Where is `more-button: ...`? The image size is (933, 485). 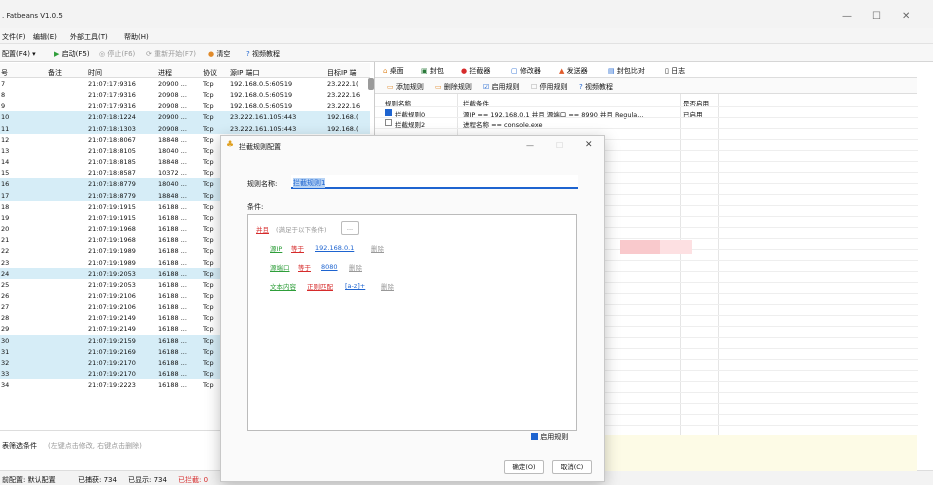 more-button: ... is located at coordinates (350, 228).